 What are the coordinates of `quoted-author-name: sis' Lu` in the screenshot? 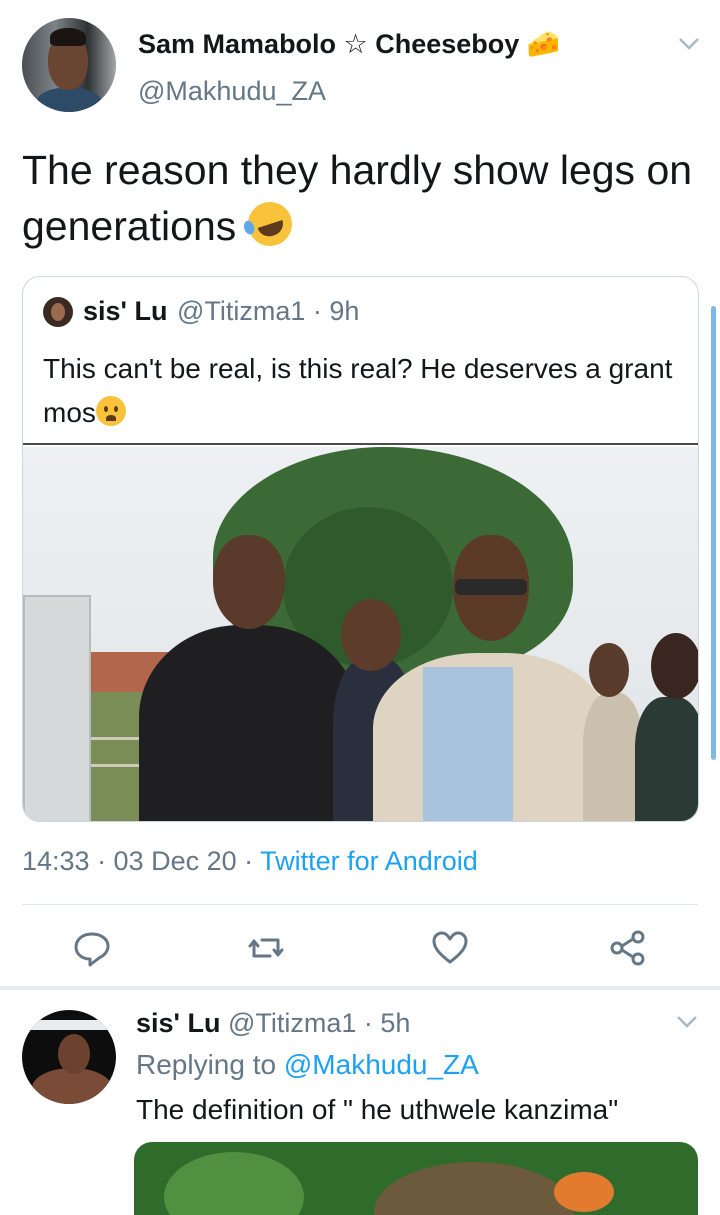 It's located at (125, 311).